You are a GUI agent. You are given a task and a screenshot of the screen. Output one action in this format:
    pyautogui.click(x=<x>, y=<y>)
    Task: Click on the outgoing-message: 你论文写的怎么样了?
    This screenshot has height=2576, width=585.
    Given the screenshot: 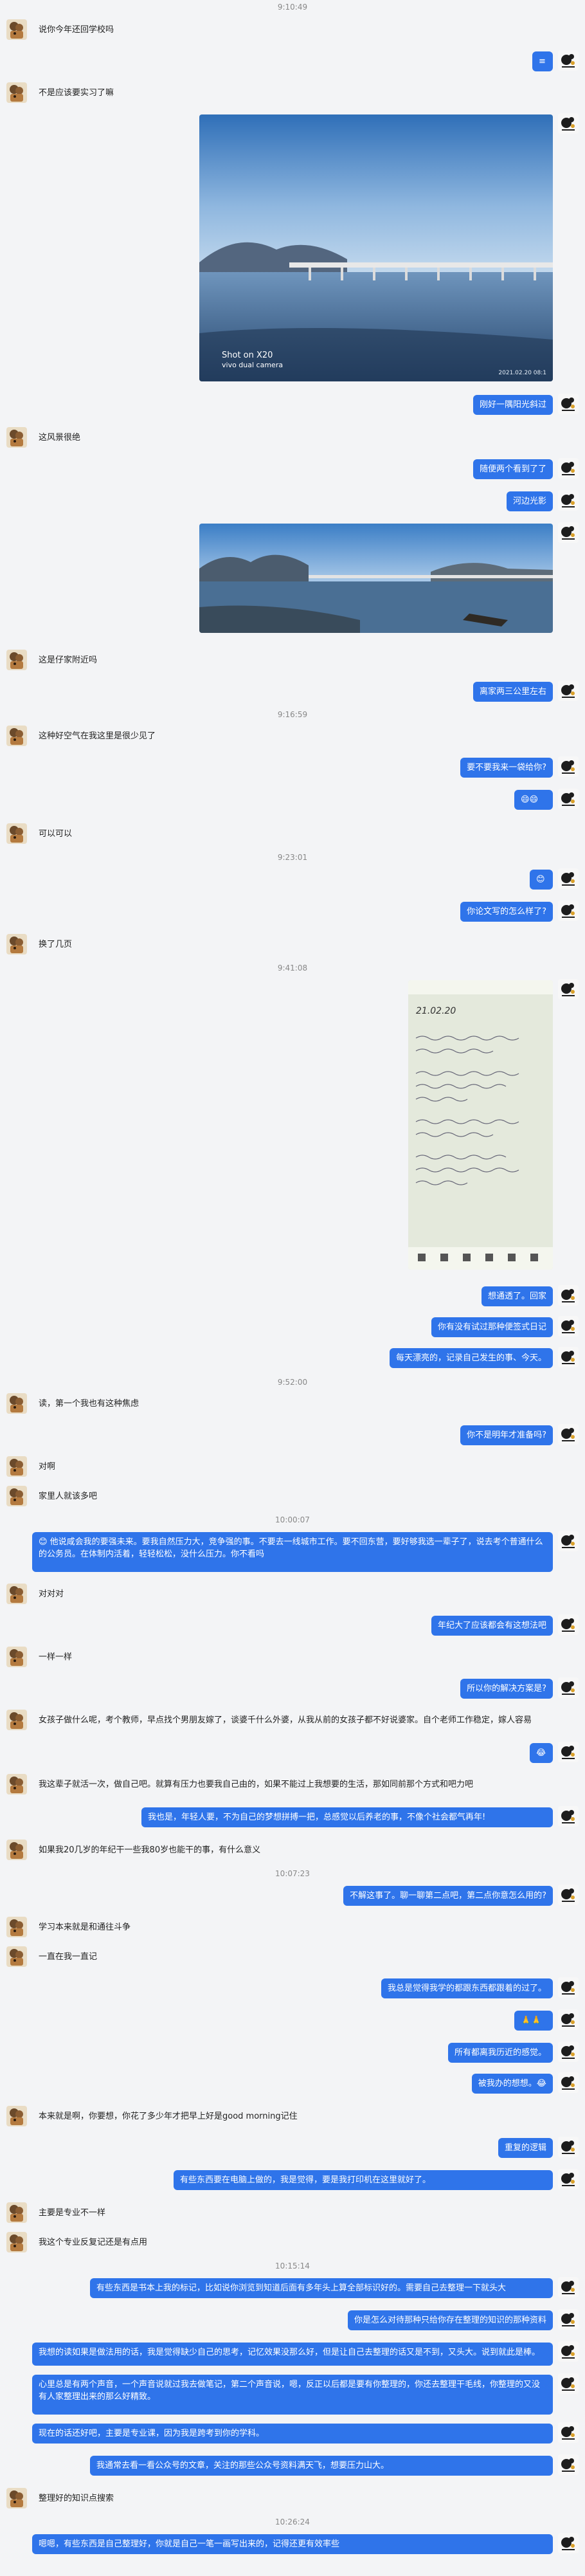 What is the action you would take?
    pyautogui.click(x=507, y=912)
    